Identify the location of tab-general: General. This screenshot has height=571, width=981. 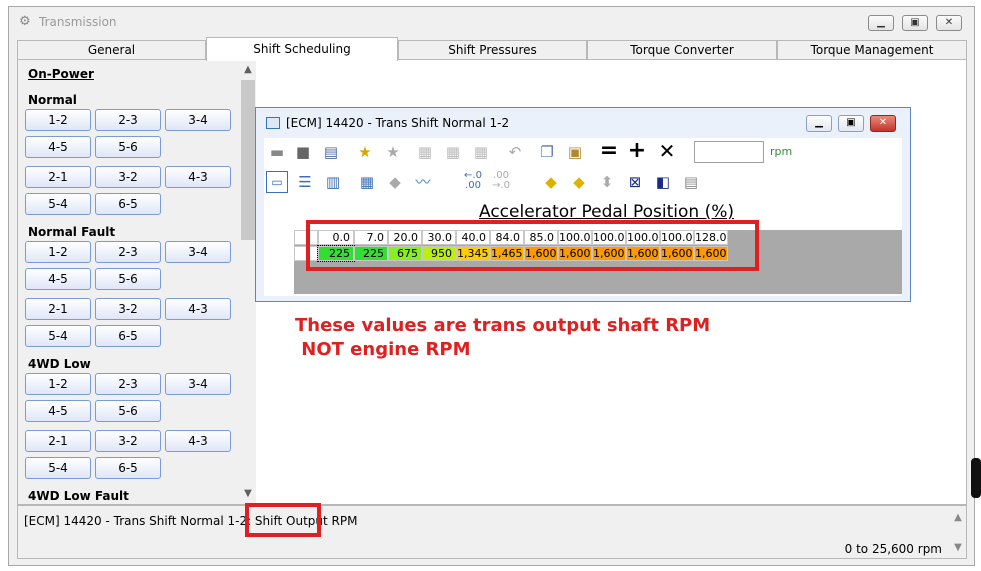
(111, 50).